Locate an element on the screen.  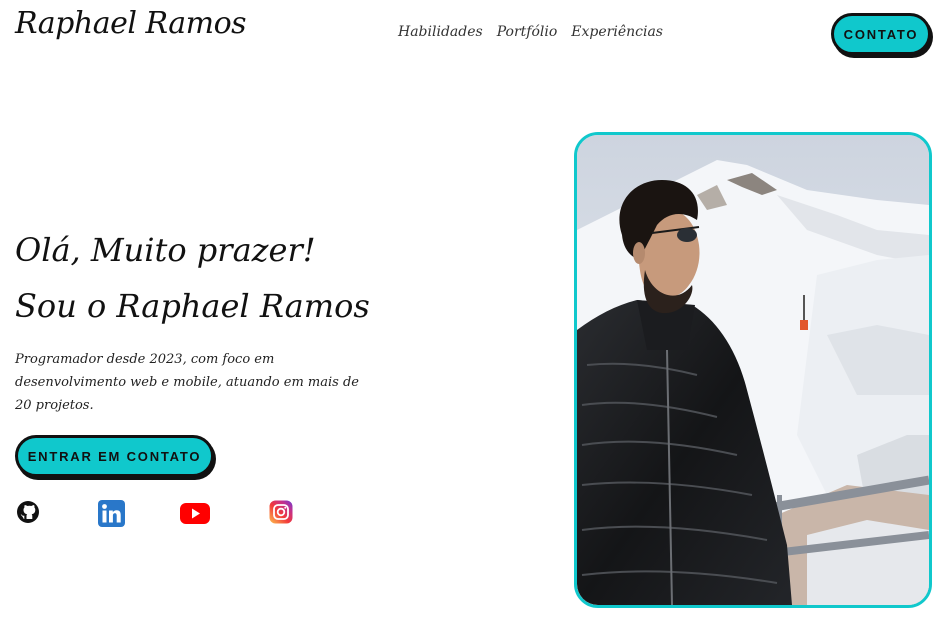
hero-greeting-line1: Olá, Muito prazer! is located at coordinates (165, 250).